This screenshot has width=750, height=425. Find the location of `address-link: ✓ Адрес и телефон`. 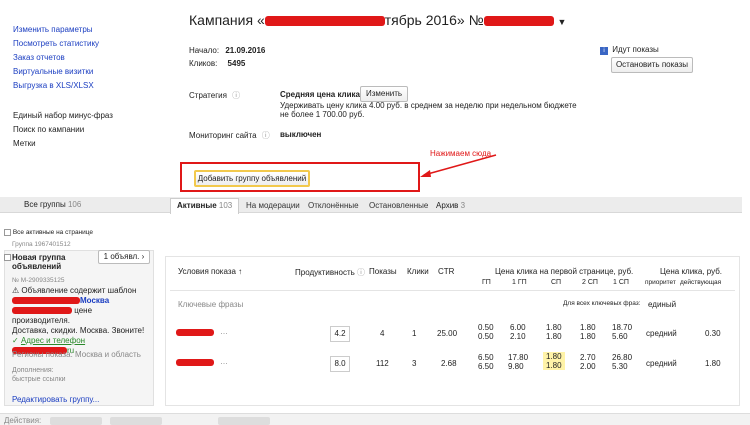

address-link: ✓ Адрес и телефон is located at coordinates (82, 341).